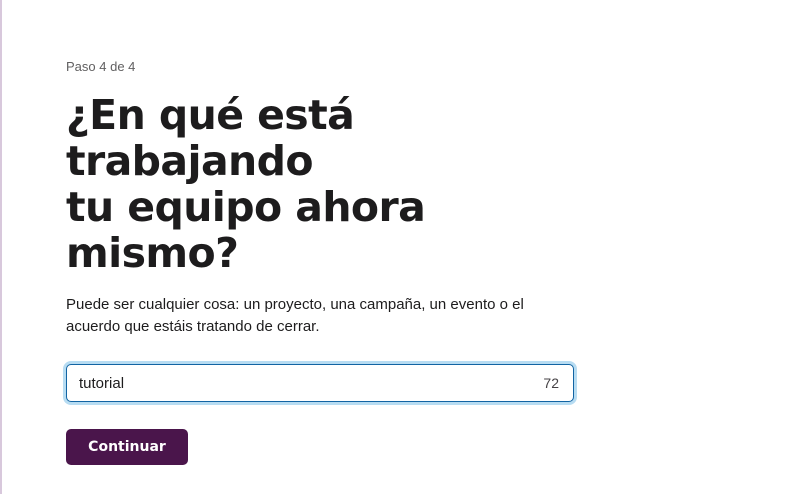 The width and height of the screenshot is (792, 494). Describe the element at coordinates (1, 247) in the screenshot. I see `window-edge` at that location.